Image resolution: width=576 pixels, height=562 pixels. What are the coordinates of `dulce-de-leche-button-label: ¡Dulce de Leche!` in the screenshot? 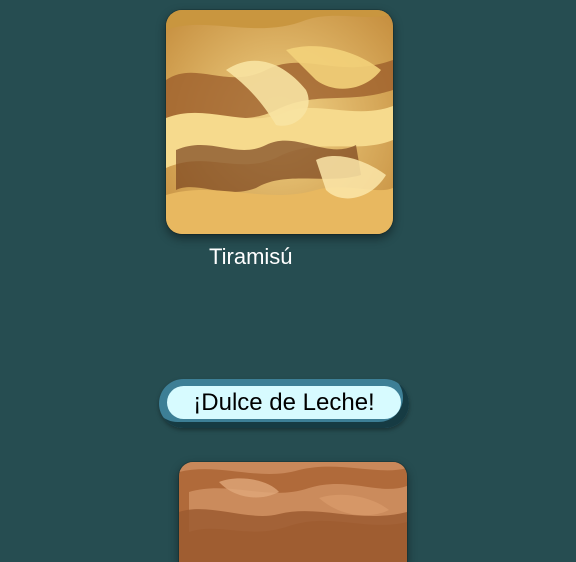 It's located at (284, 402).